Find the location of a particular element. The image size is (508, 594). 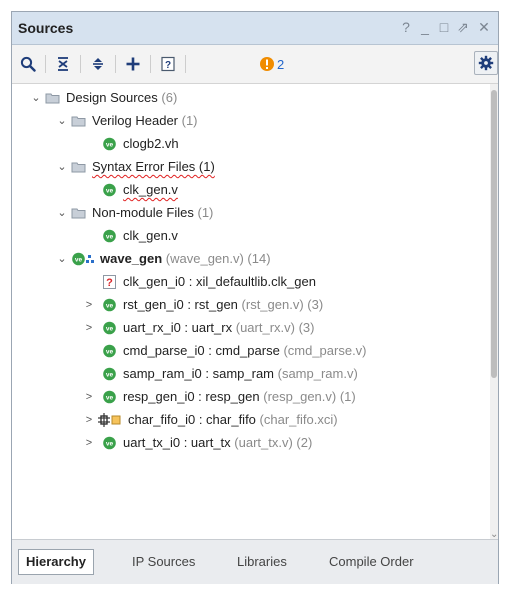

tree-item-label: clk_gen_i0 : xil_defaultlib.clk_gen is located at coordinates (219, 281).